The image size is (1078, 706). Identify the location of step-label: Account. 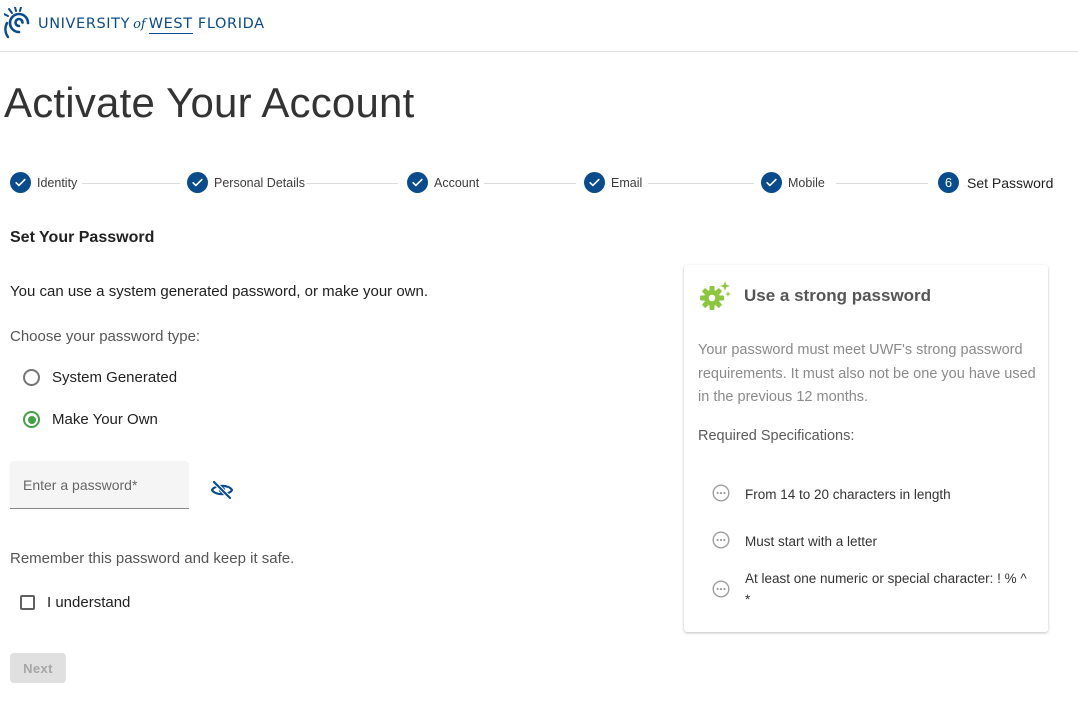
(457, 182).